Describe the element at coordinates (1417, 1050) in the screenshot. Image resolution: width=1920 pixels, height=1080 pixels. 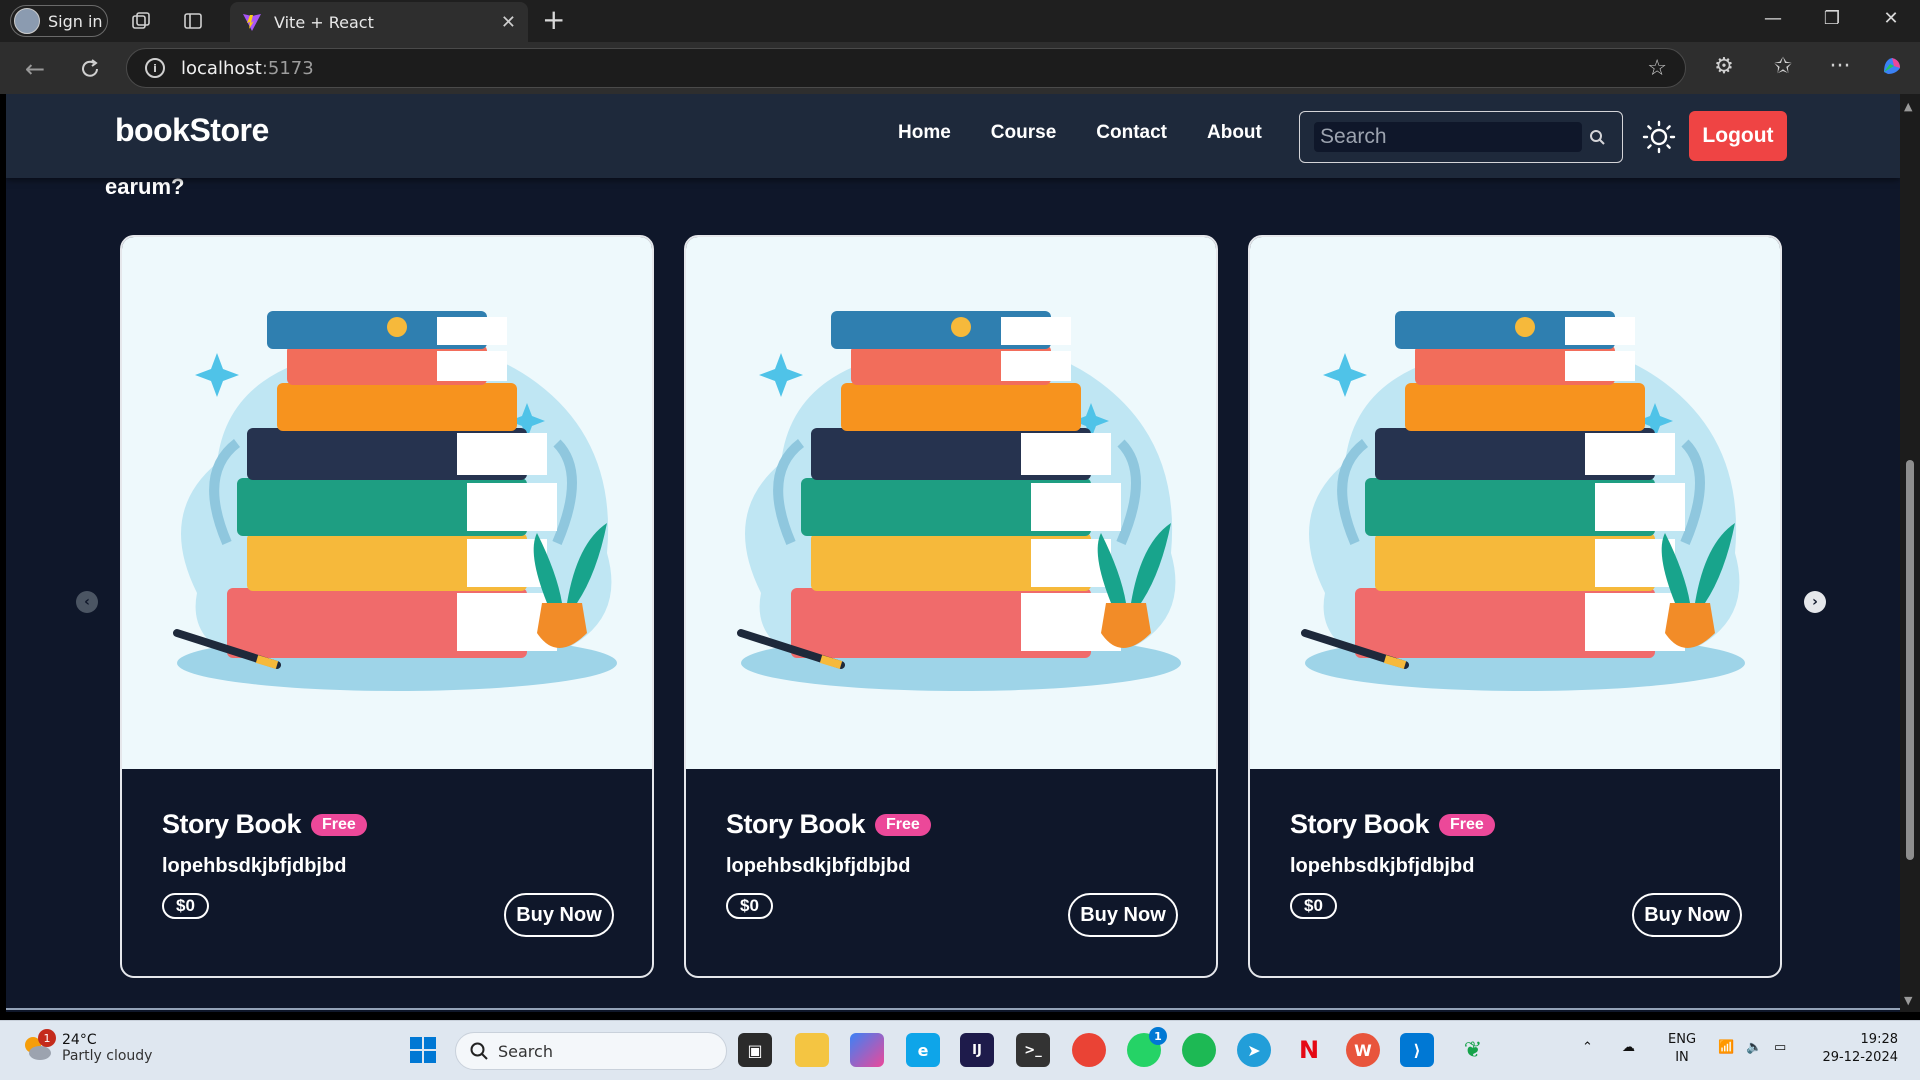
I see `vscode-icon: ⟩` at that location.